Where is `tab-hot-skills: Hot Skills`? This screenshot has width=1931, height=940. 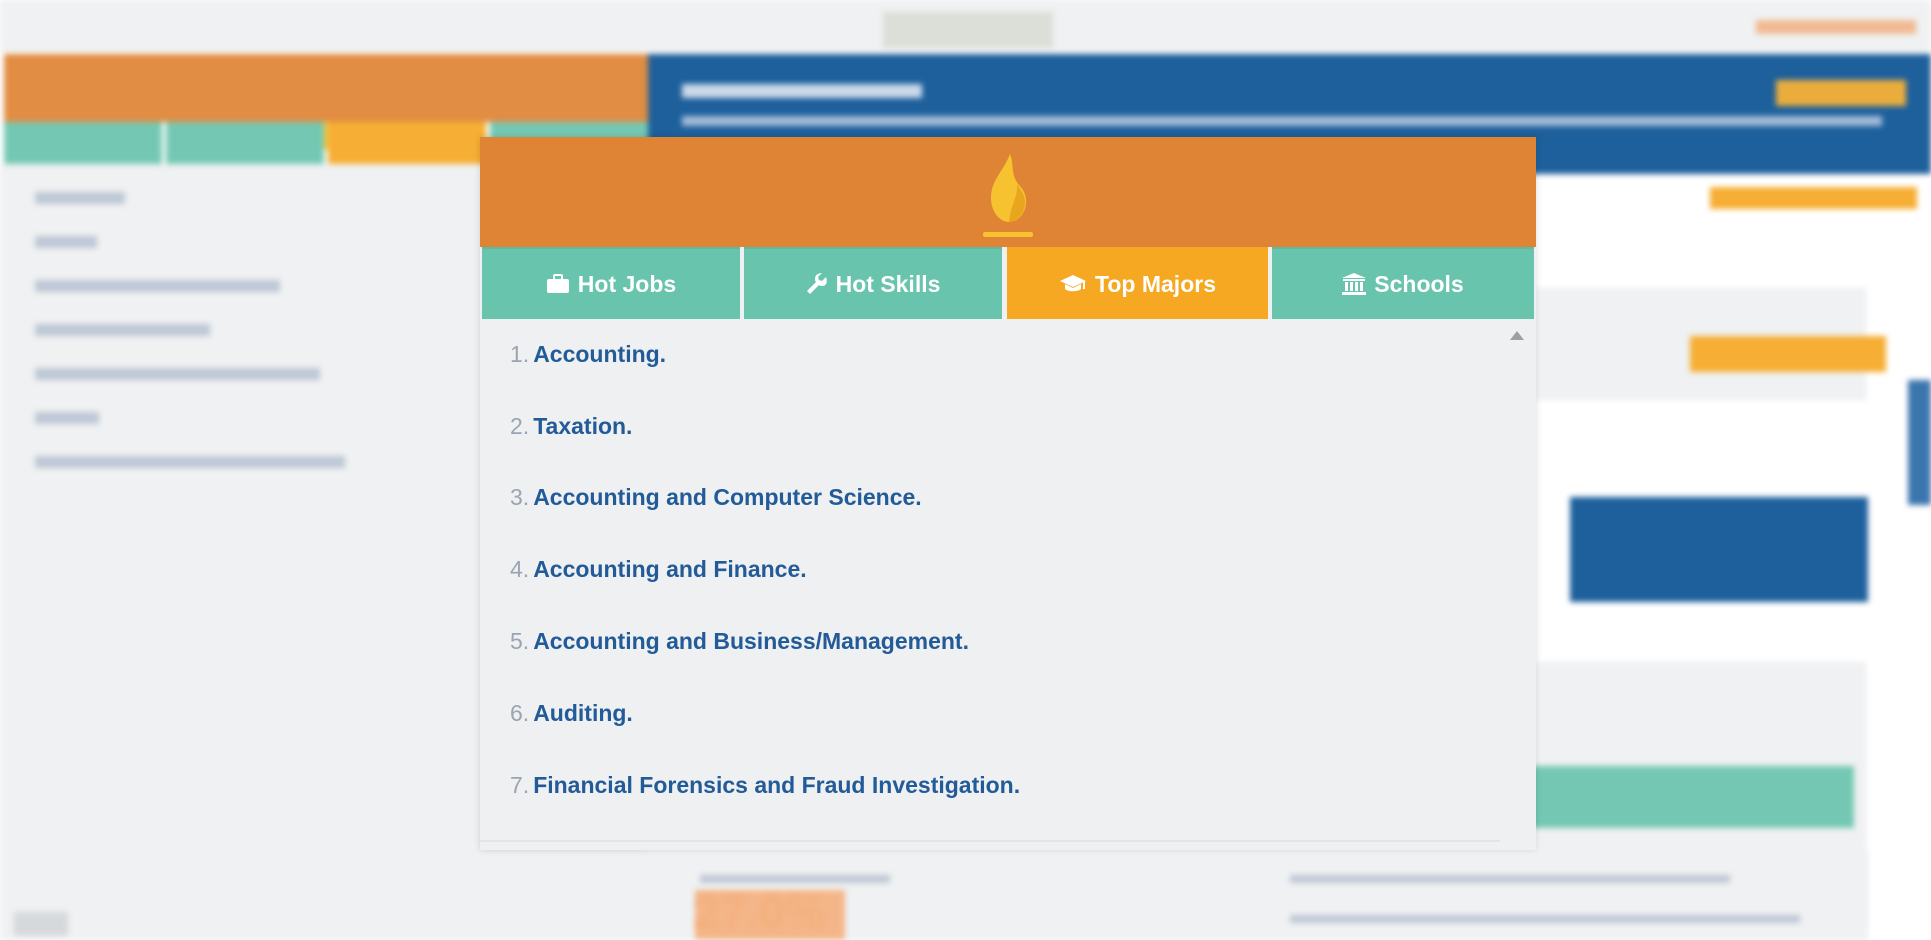 tab-hot-skills: Hot Skills is located at coordinates (873, 283).